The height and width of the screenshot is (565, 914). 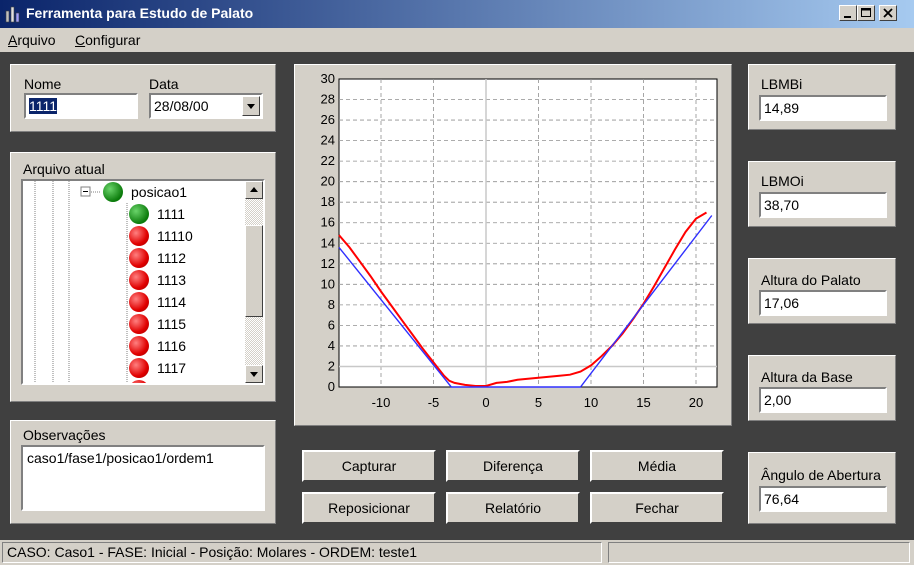 I want to click on y-tick-label: 18, so click(x=328, y=201).